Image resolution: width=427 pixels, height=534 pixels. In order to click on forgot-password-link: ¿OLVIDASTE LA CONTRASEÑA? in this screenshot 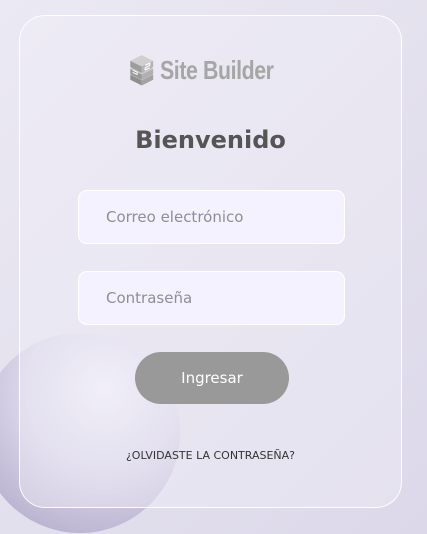, I will do `click(210, 455)`.